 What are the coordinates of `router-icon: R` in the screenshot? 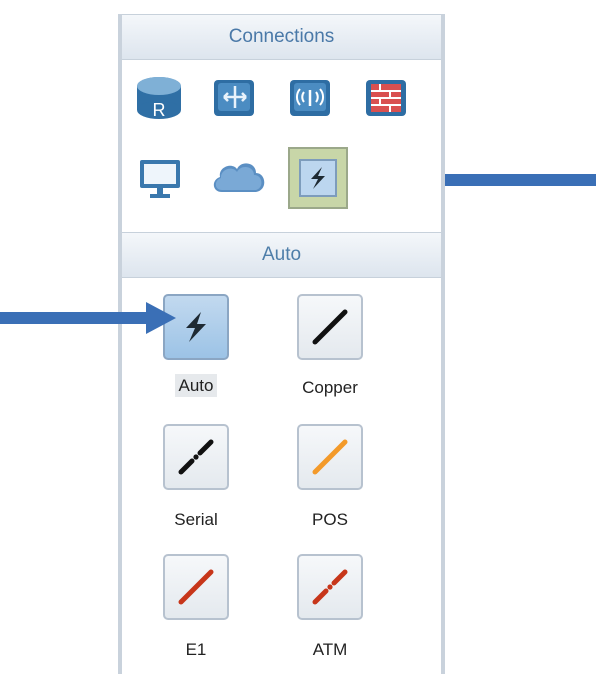 It's located at (159, 97).